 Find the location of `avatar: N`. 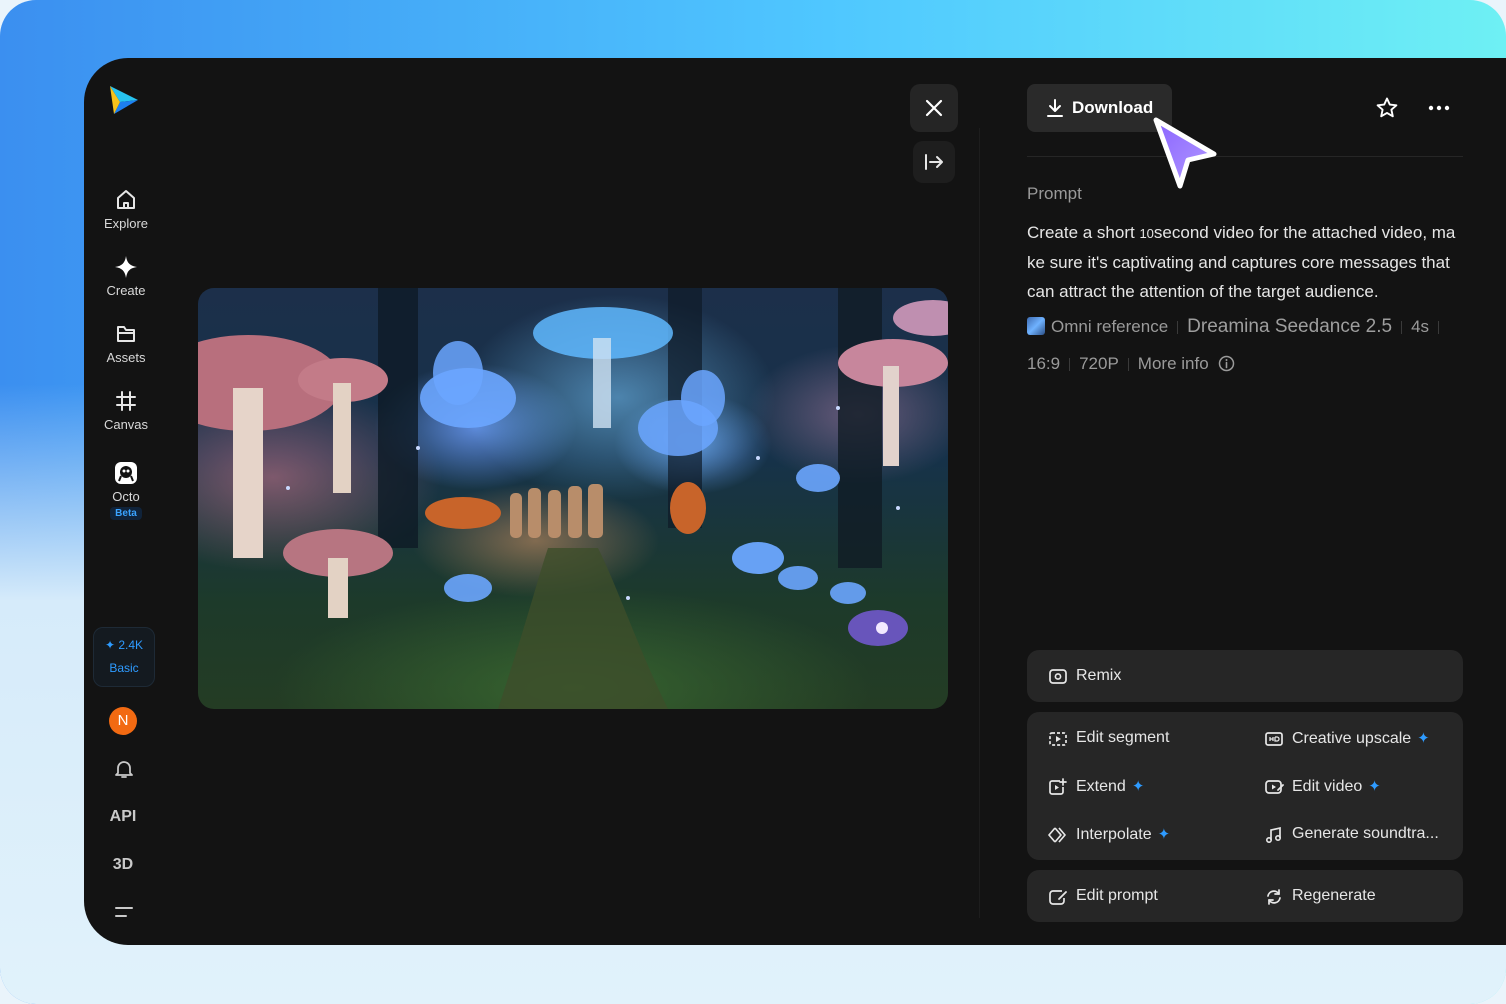

avatar: N is located at coordinates (123, 721).